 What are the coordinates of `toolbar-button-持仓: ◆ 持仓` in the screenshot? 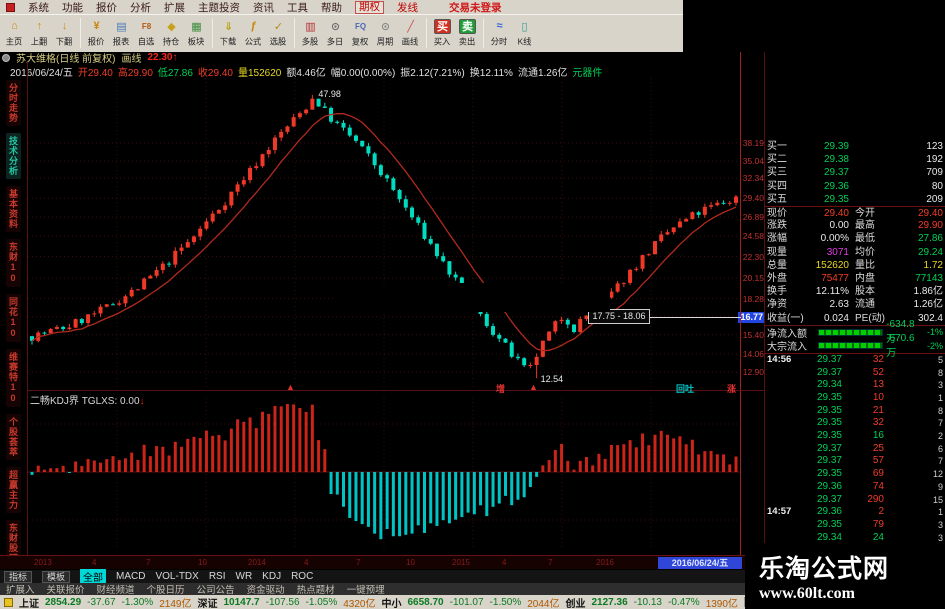 It's located at (171, 33).